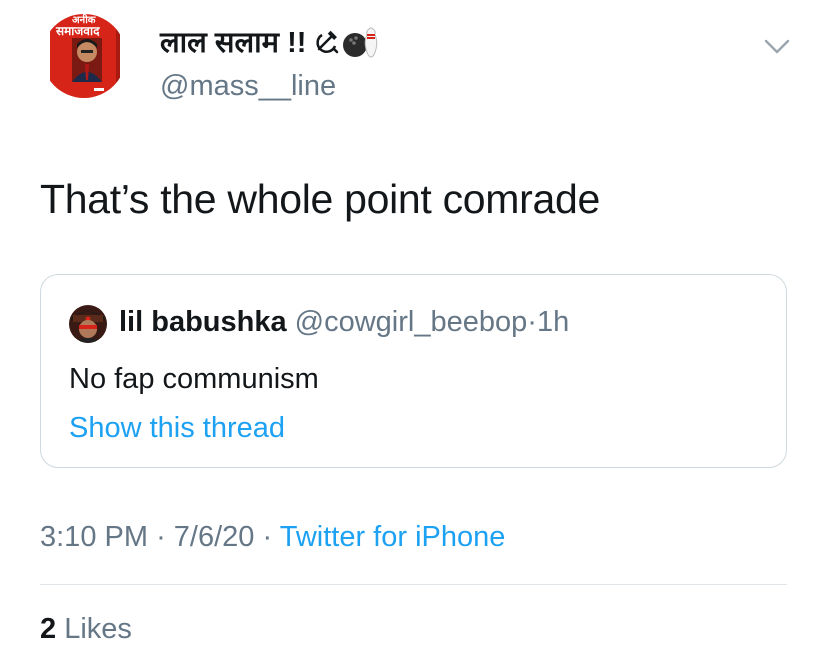  I want to click on likes-stat: 2 Likes, so click(86, 629).